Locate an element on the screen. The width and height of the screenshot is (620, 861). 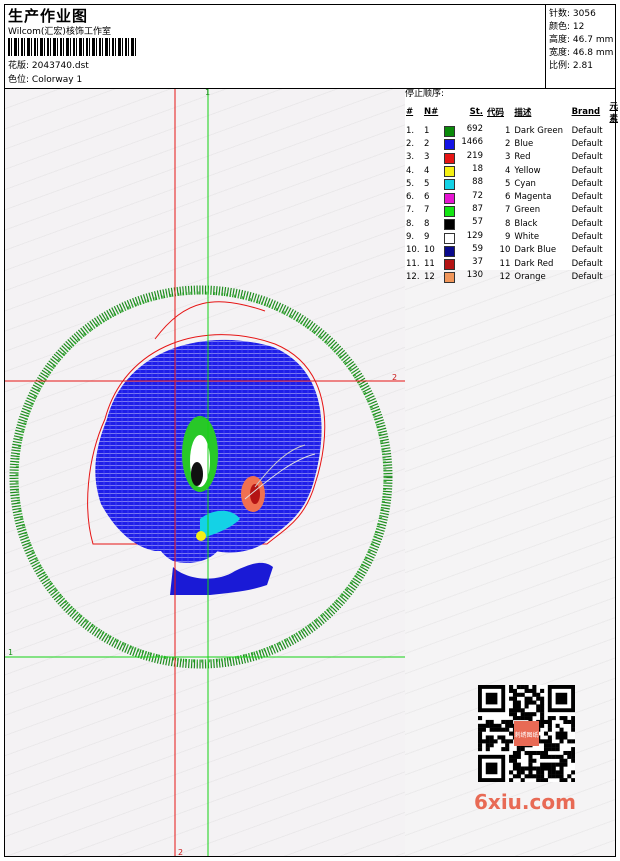
row-description: Yellow is located at coordinates (527, 170).